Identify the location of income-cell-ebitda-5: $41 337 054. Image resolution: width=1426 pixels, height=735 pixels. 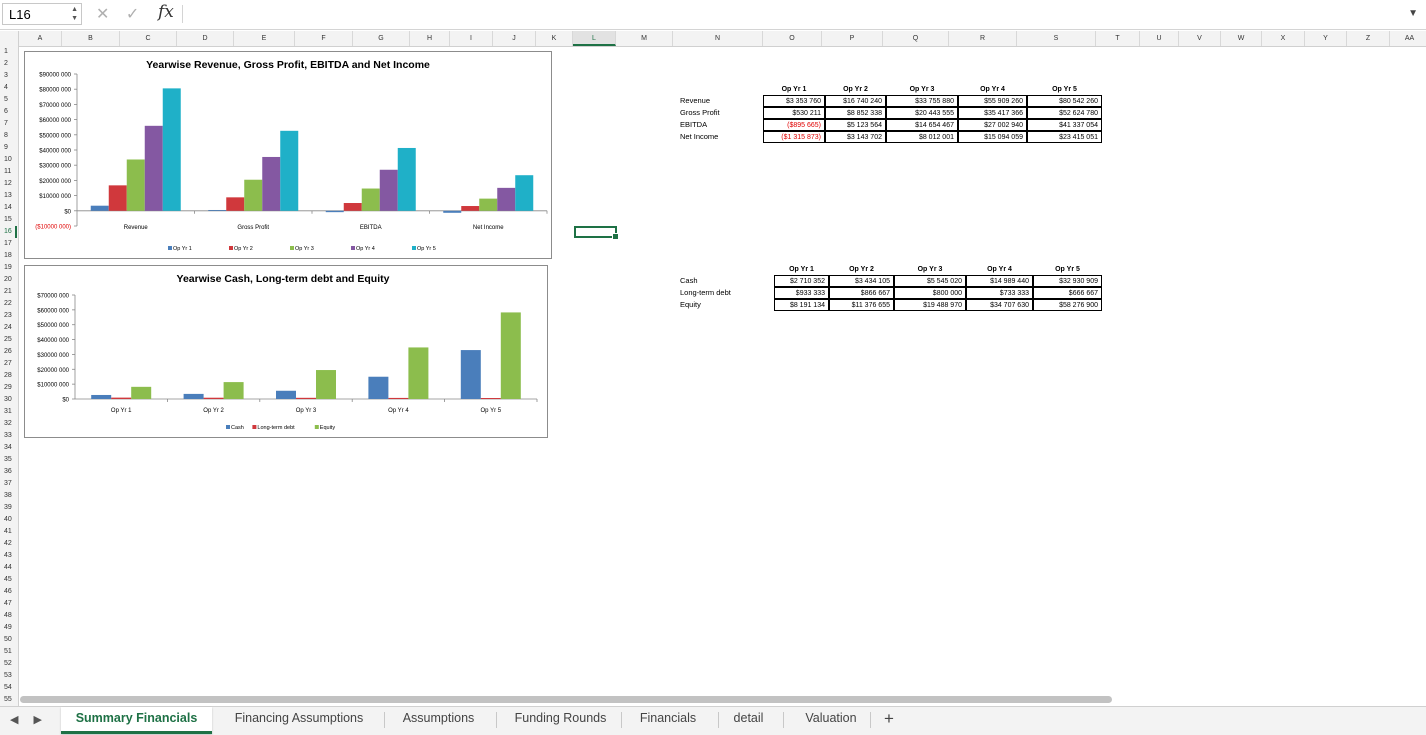
(1064, 125).